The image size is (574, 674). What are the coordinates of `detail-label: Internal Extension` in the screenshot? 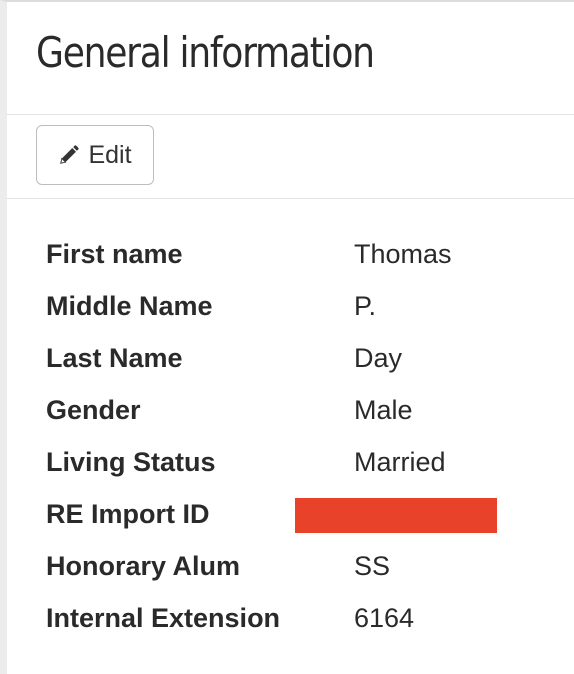 It's located at (163, 618).